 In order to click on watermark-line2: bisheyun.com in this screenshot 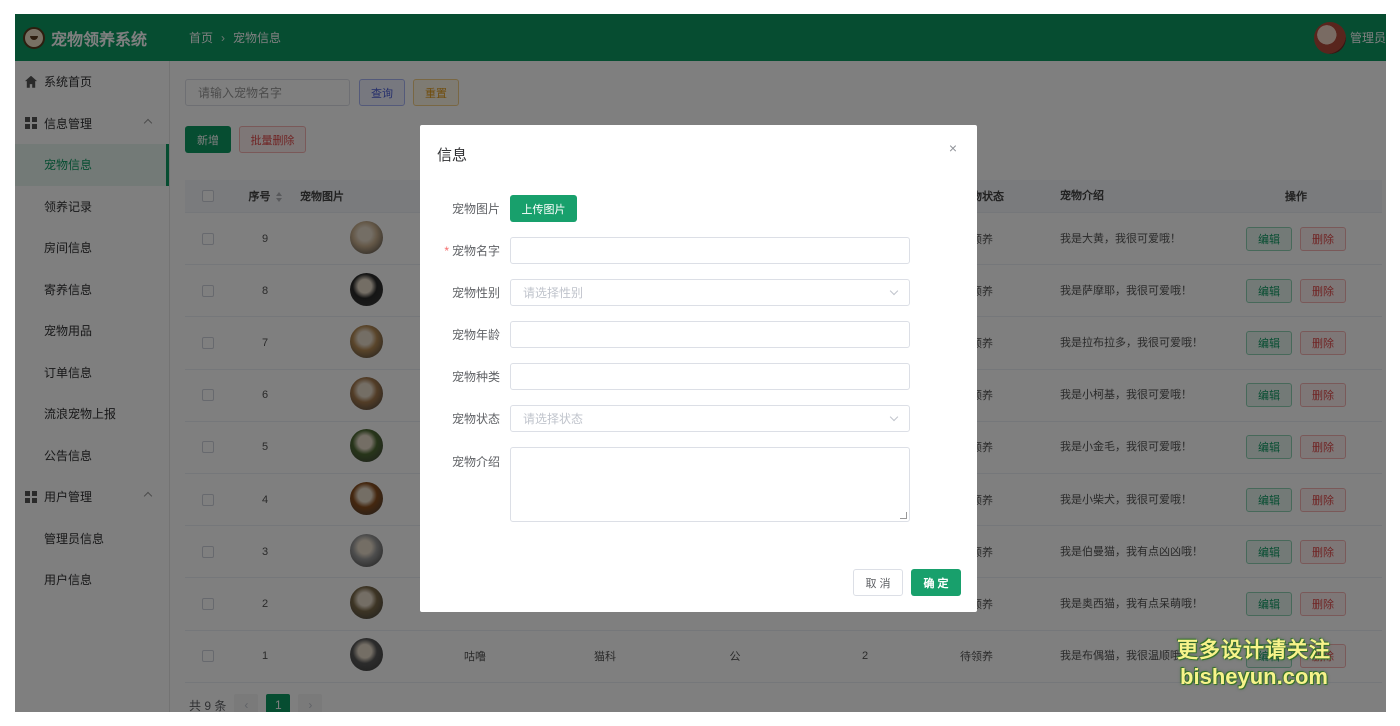, I will do `click(1254, 676)`.